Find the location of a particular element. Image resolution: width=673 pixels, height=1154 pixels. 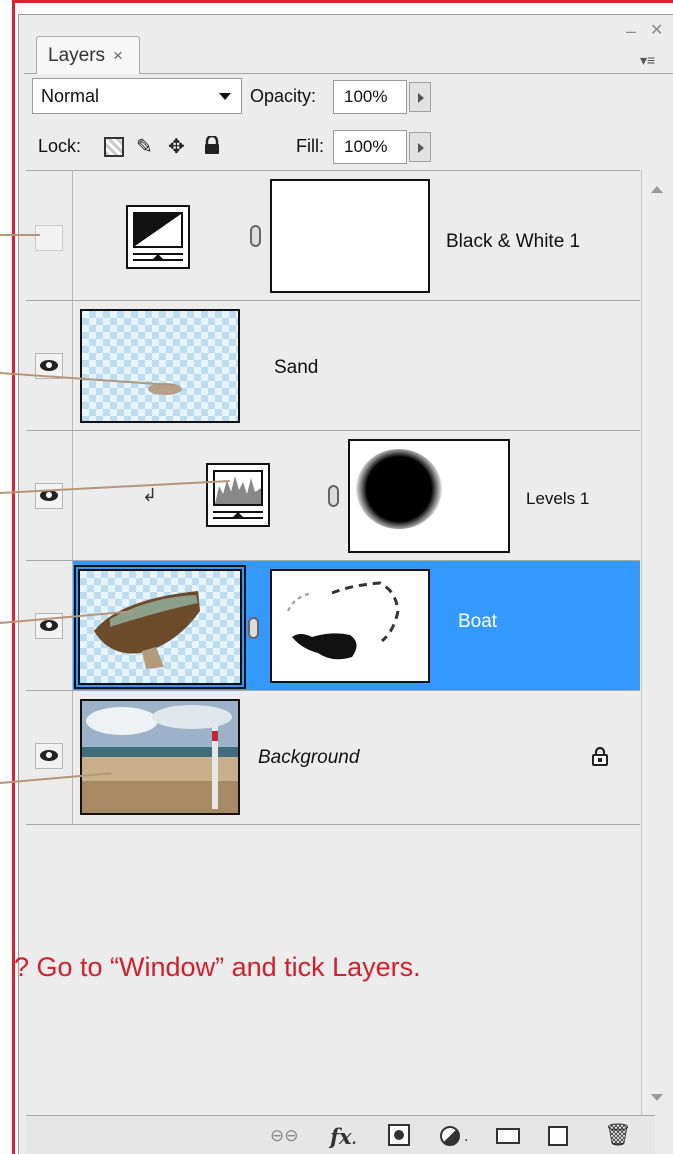

scroll-down-arrow is located at coordinates (657, 1097).